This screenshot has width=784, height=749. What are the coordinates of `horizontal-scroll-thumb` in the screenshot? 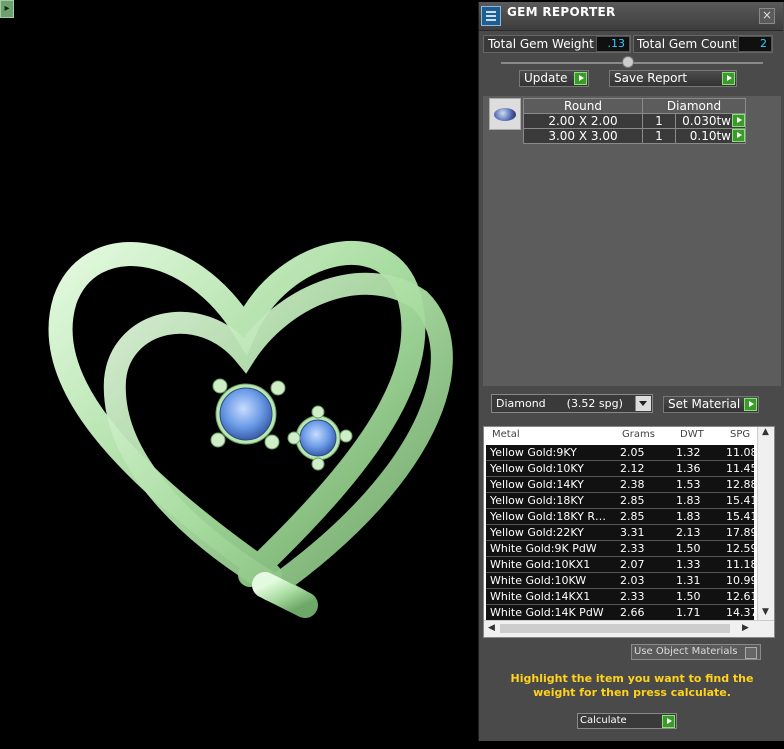 It's located at (615, 628).